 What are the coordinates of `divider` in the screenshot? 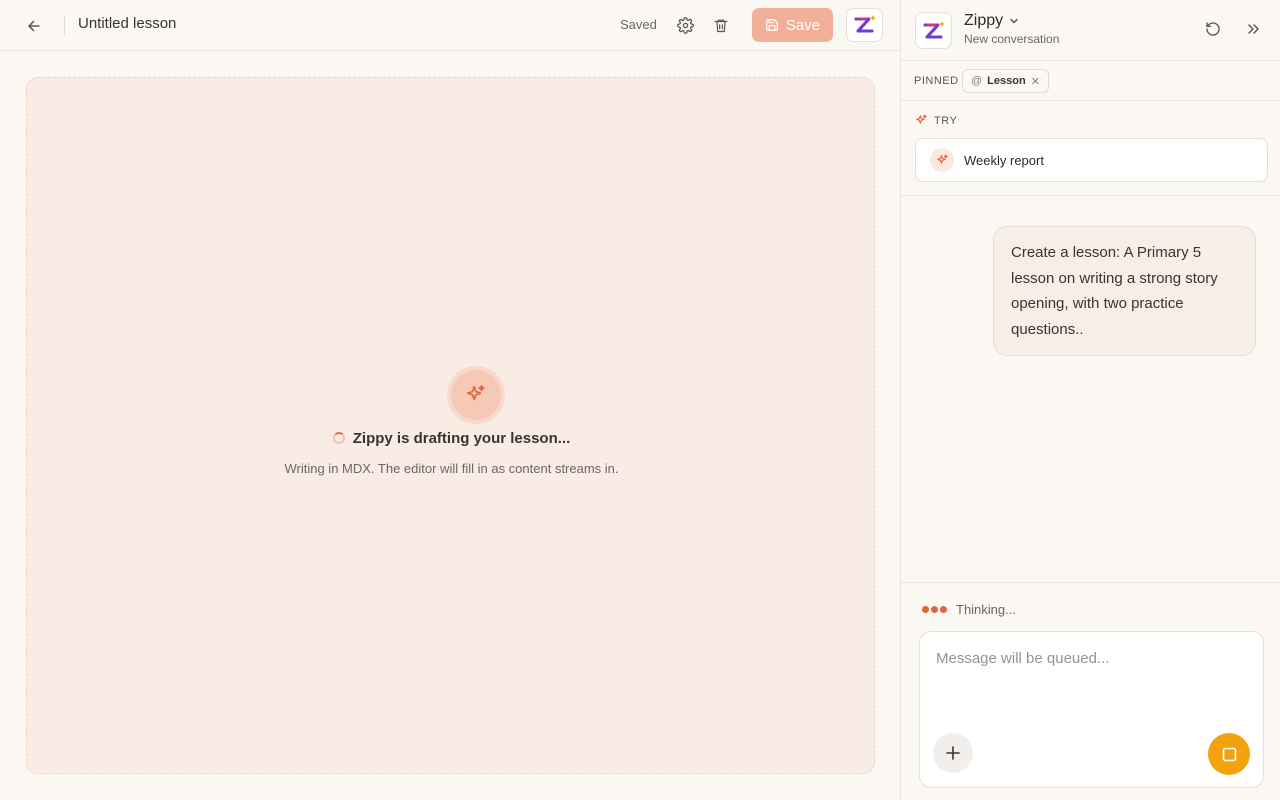 It's located at (64, 25).